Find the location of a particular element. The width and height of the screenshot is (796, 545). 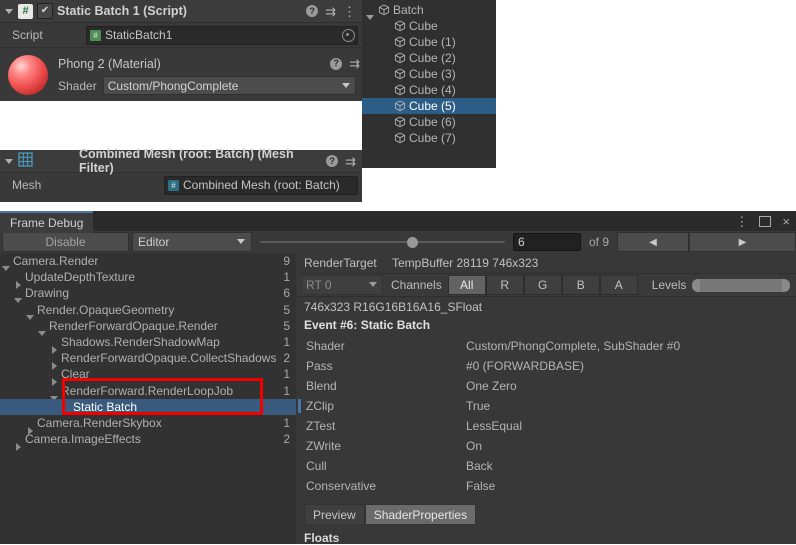

hierarchy-item: Cube (7) is located at coordinates (429, 138).